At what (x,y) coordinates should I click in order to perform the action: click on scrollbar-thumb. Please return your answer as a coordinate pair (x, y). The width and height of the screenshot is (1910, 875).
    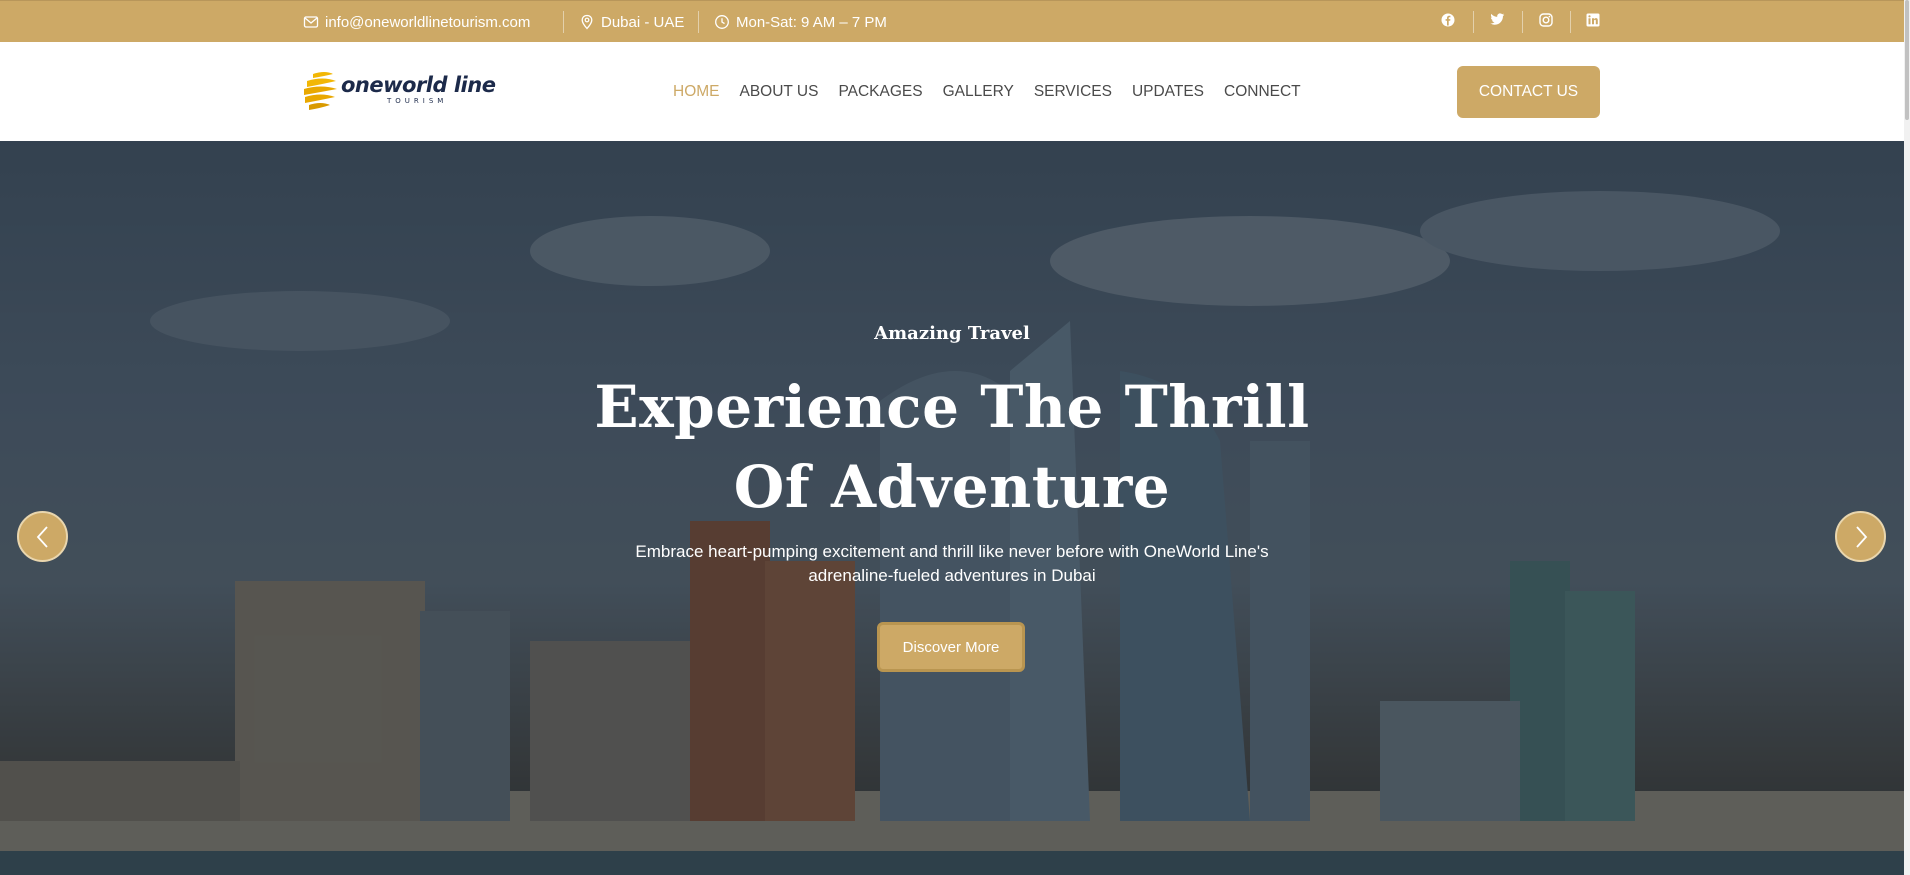
    Looking at the image, I should click on (1907, 60).